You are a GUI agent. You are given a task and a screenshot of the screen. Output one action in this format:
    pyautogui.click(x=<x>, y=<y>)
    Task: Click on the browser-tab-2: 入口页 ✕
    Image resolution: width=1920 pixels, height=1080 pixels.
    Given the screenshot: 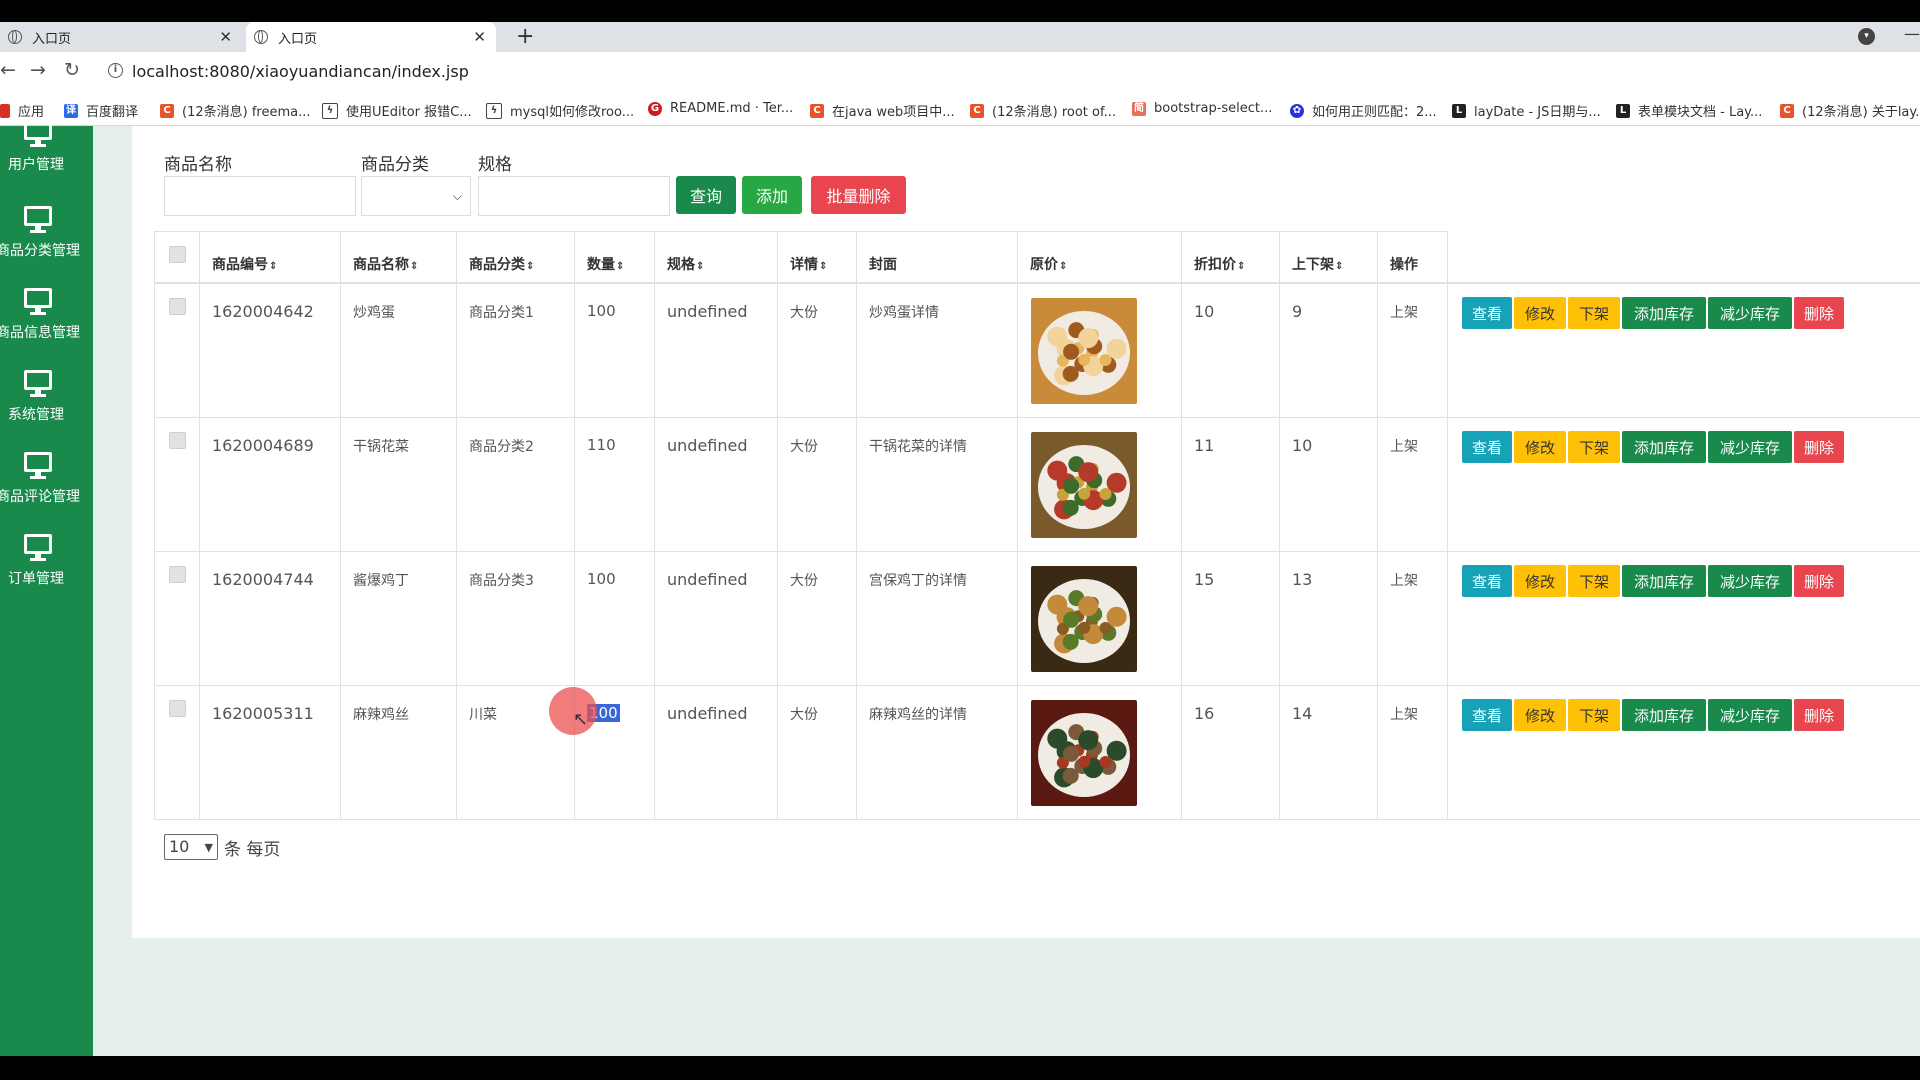 What is the action you would take?
    pyautogui.click(x=371, y=37)
    